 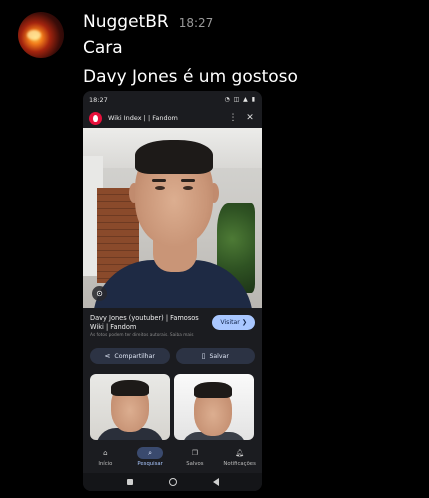 I want to click on nav-item-home: ⌂ Início, so click(x=105, y=457).